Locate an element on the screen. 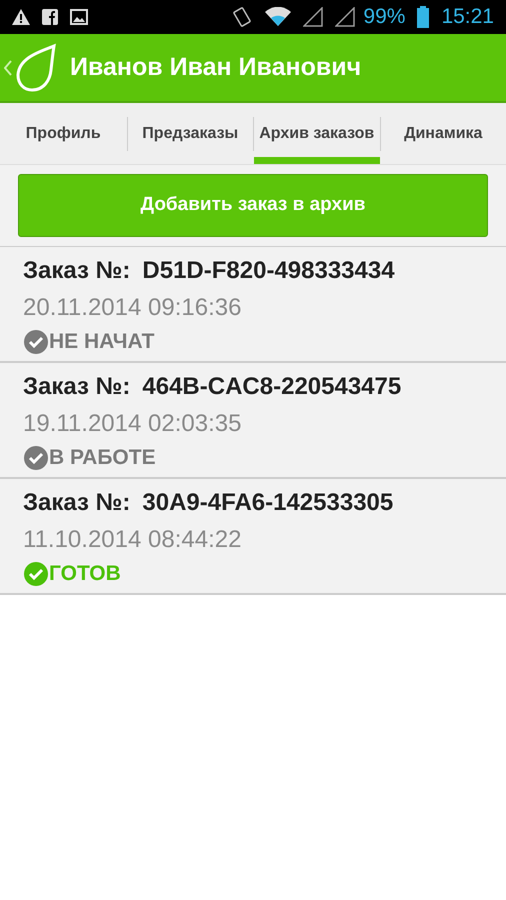 The height and width of the screenshot is (900, 506). order-number: 464B-CAC8-220543475 is located at coordinates (272, 387).